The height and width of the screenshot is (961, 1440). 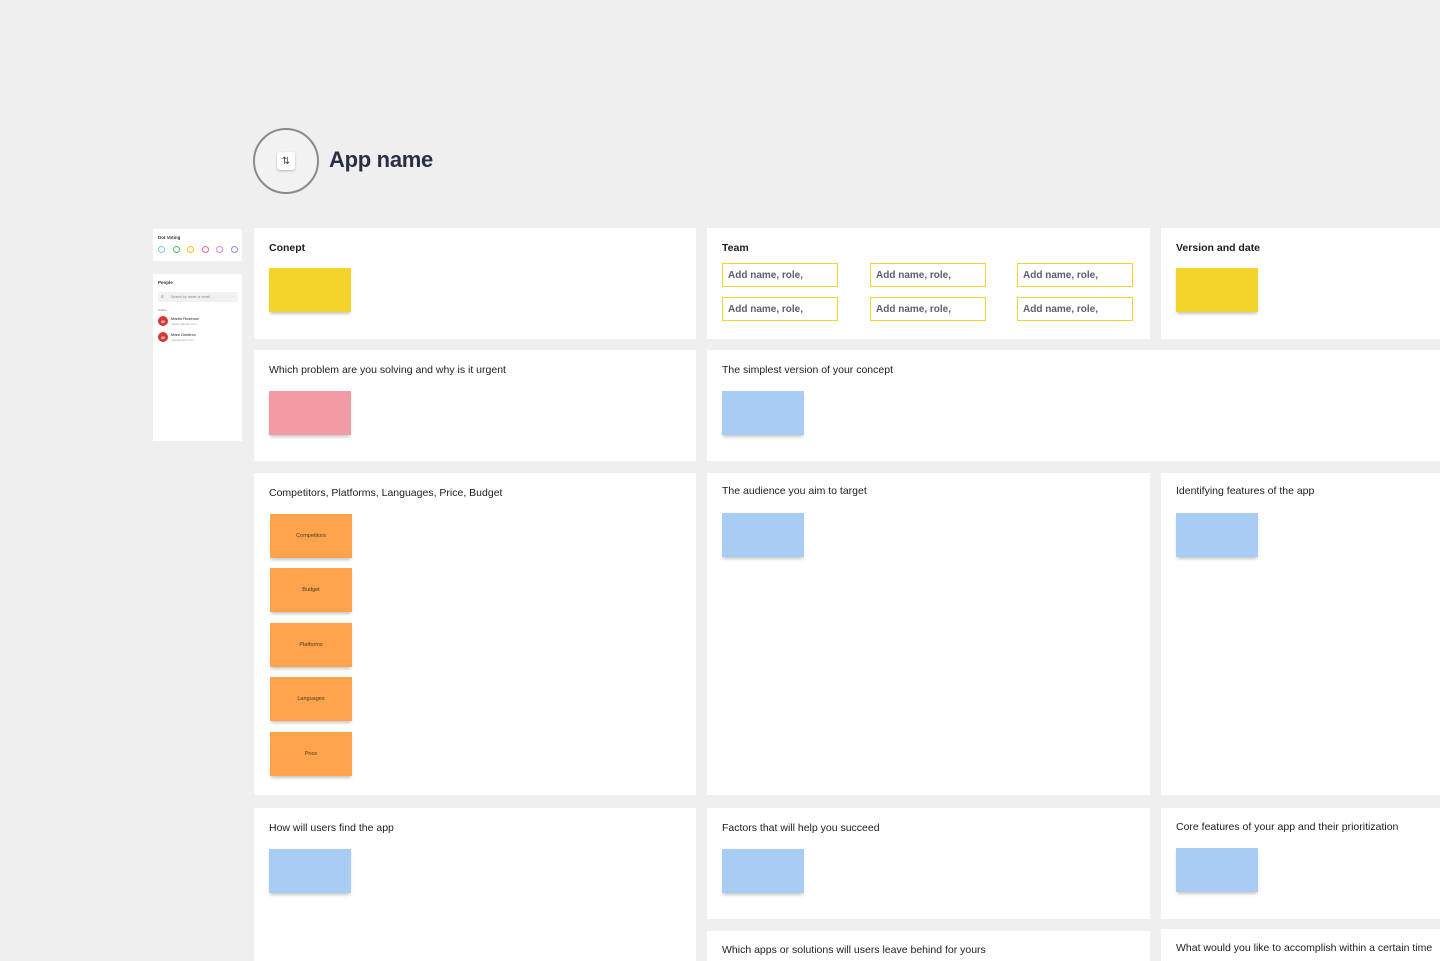 What do you see at coordinates (311, 699) in the screenshot?
I see `sticky-note-languages: Languages` at bounding box center [311, 699].